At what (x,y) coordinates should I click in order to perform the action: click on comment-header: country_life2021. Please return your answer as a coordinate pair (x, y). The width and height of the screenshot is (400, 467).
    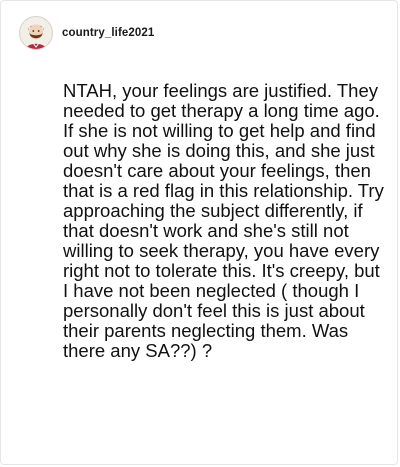
    Looking at the image, I should click on (86, 33).